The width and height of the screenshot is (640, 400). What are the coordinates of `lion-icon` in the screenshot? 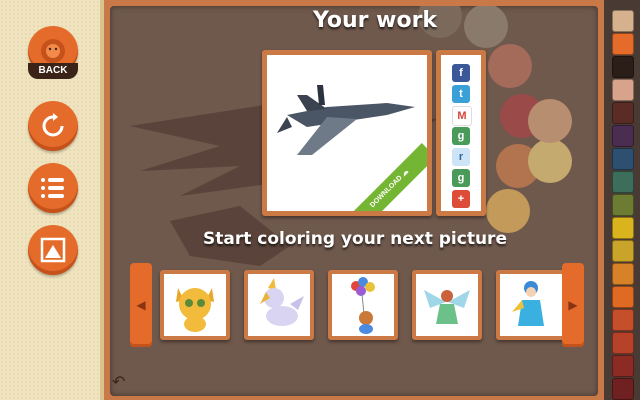 It's located at (53, 51).